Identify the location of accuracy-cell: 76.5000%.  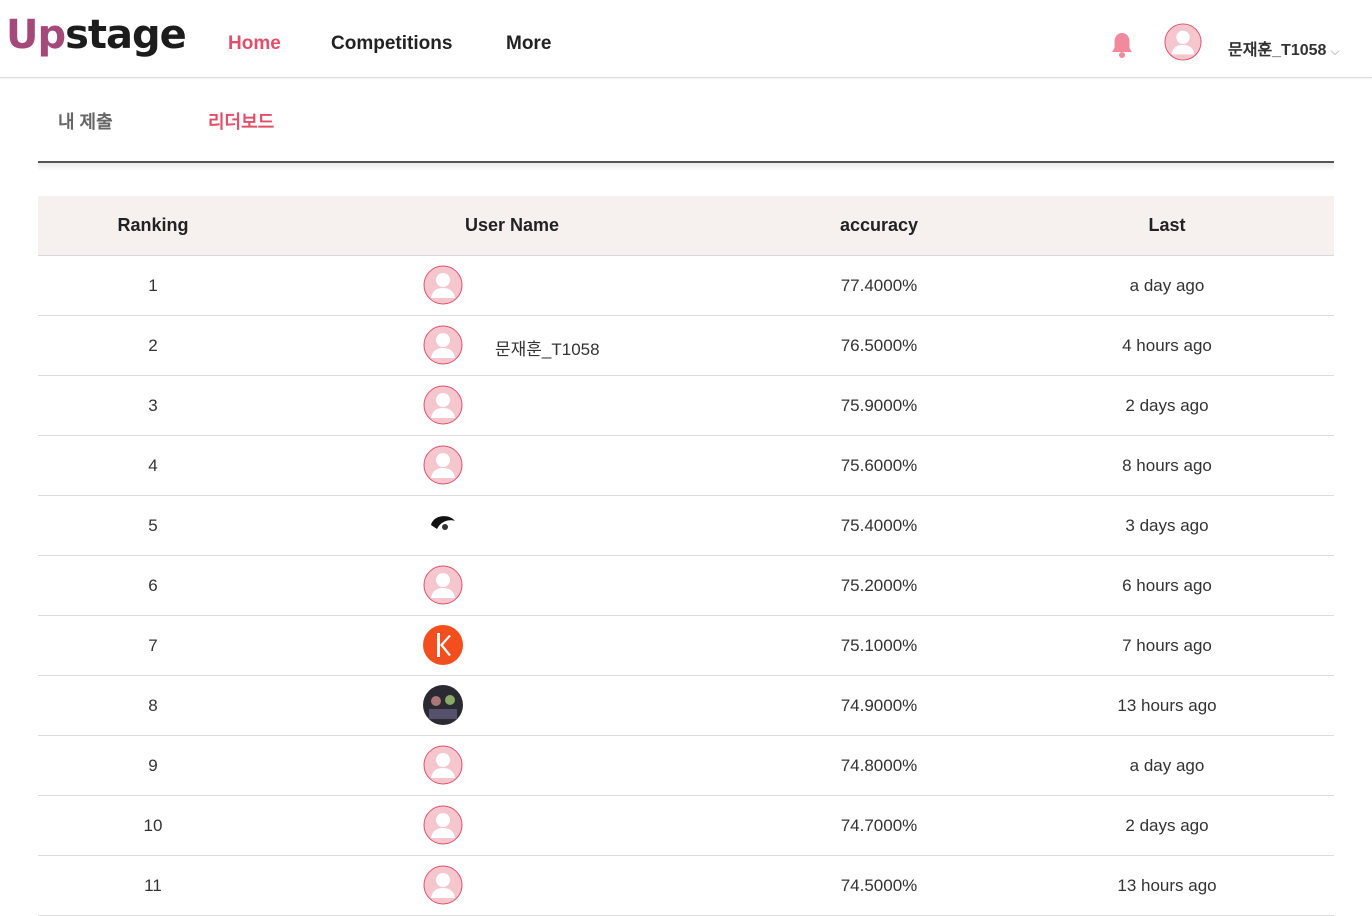
(879, 345).